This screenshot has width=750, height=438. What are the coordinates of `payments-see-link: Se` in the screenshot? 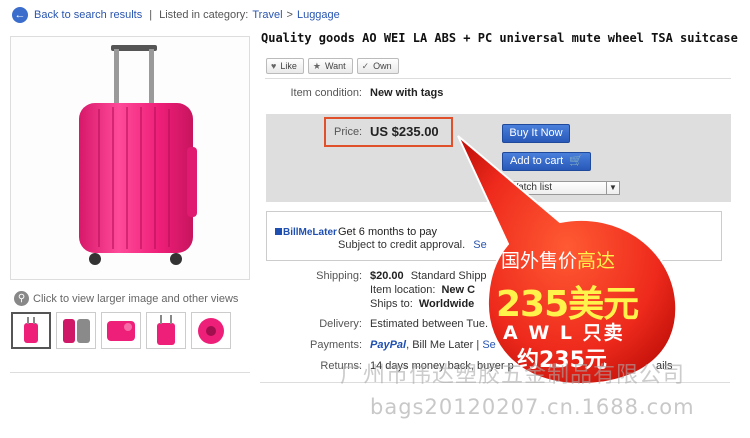 It's located at (488, 345).